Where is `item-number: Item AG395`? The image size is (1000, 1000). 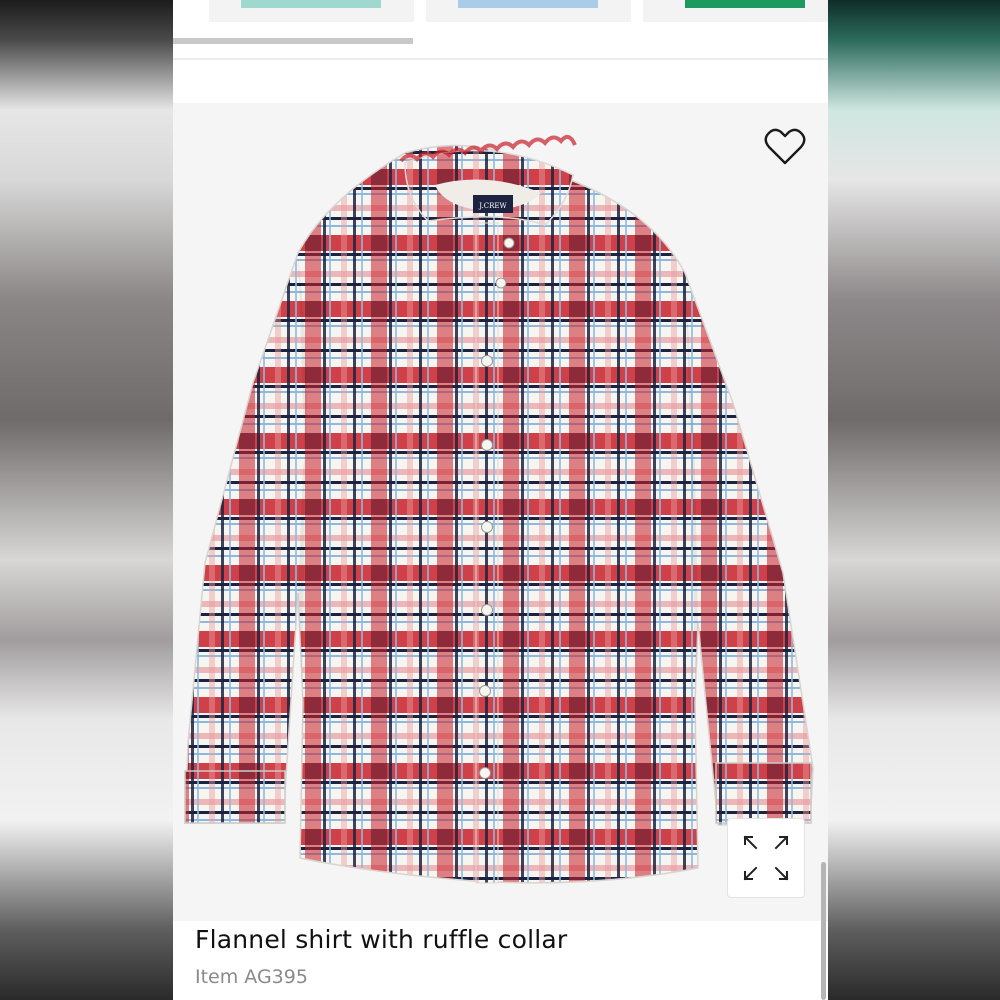 item-number: Item AG395 is located at coordinates (251, 977).